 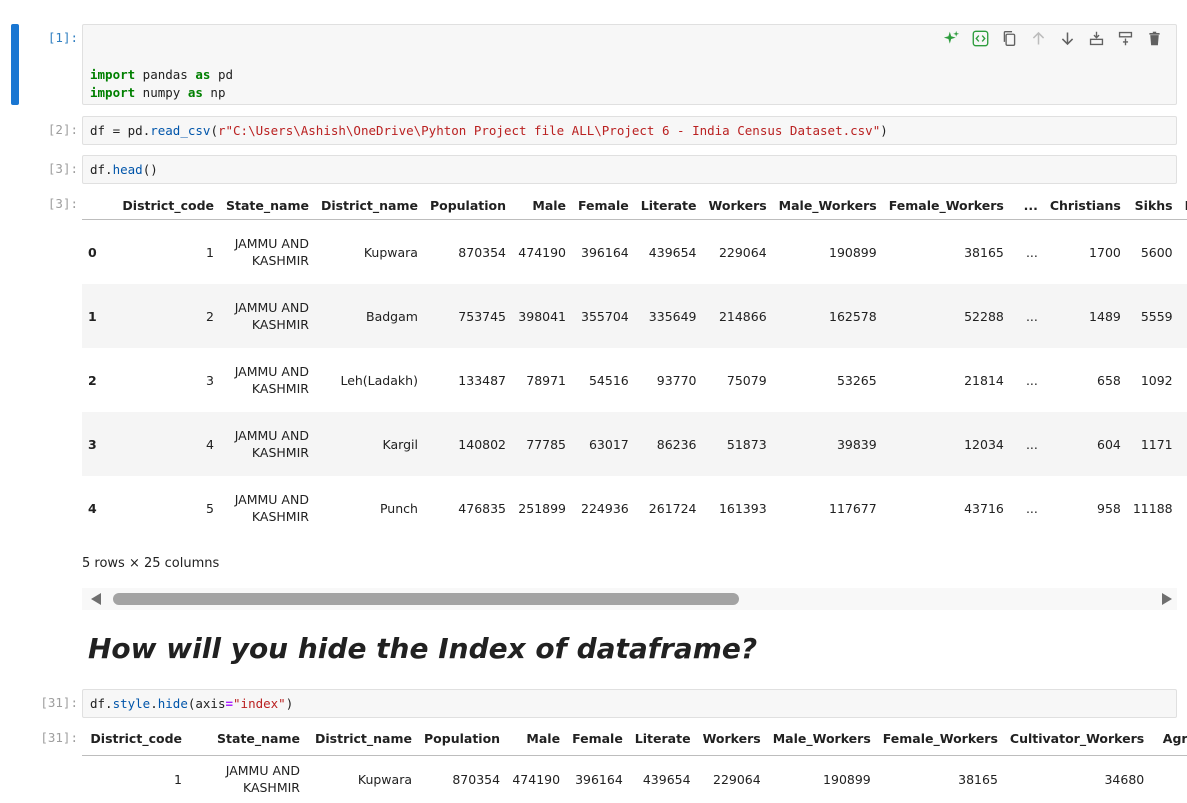 I want to click on code-token: (axis, so click(x=206, y=703).